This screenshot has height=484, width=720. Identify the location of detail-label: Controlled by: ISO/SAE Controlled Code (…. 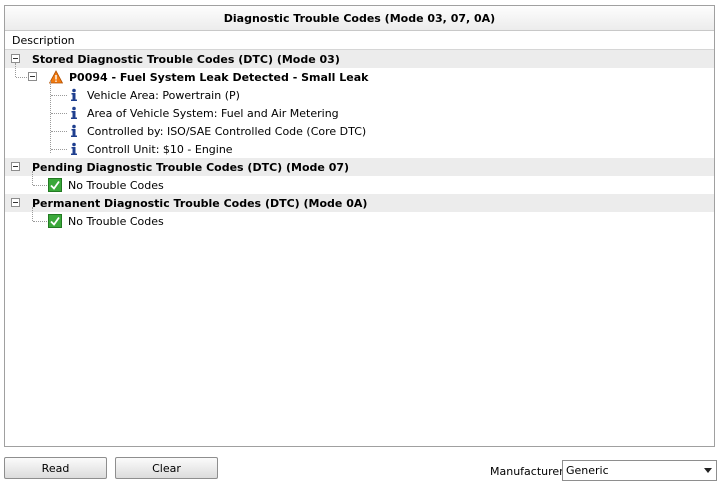
(227, 131).